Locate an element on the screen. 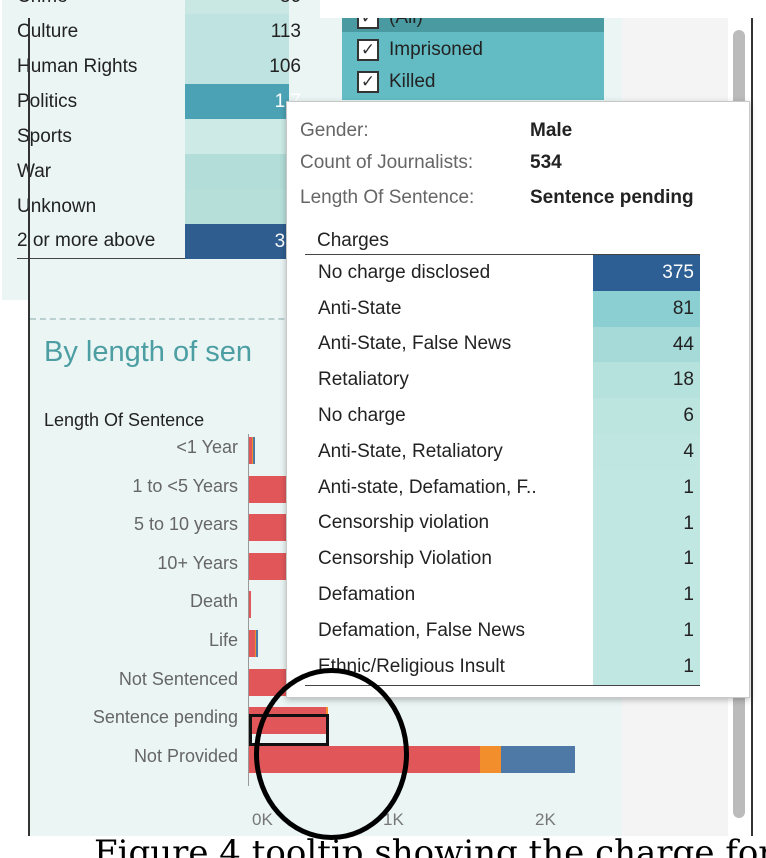 The width and height of the screenshot is (766, 858). subject-label: Culture is located at coordinates (48, 31).